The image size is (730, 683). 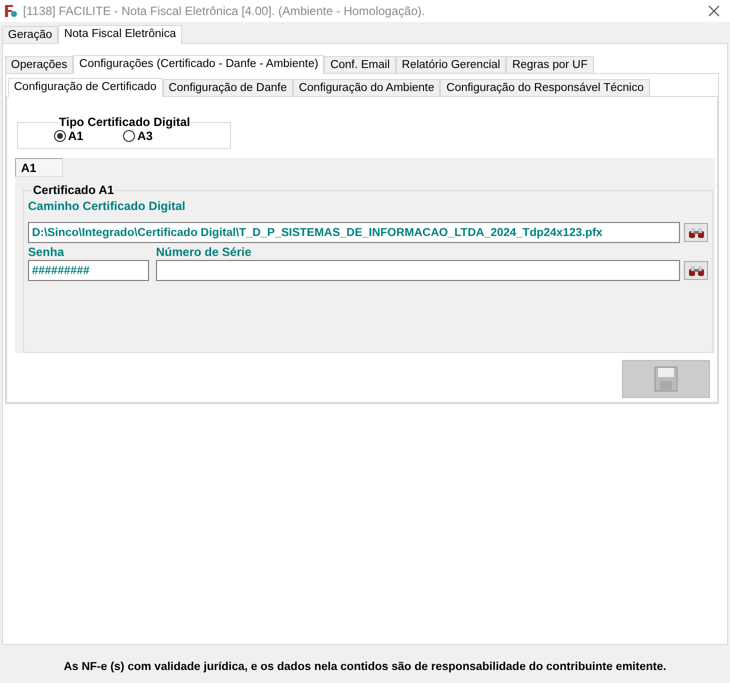 What do you see at coordinates (47, 252) in the screenshot?
I see `field-label: Senha` at bounding box center [47, 252].